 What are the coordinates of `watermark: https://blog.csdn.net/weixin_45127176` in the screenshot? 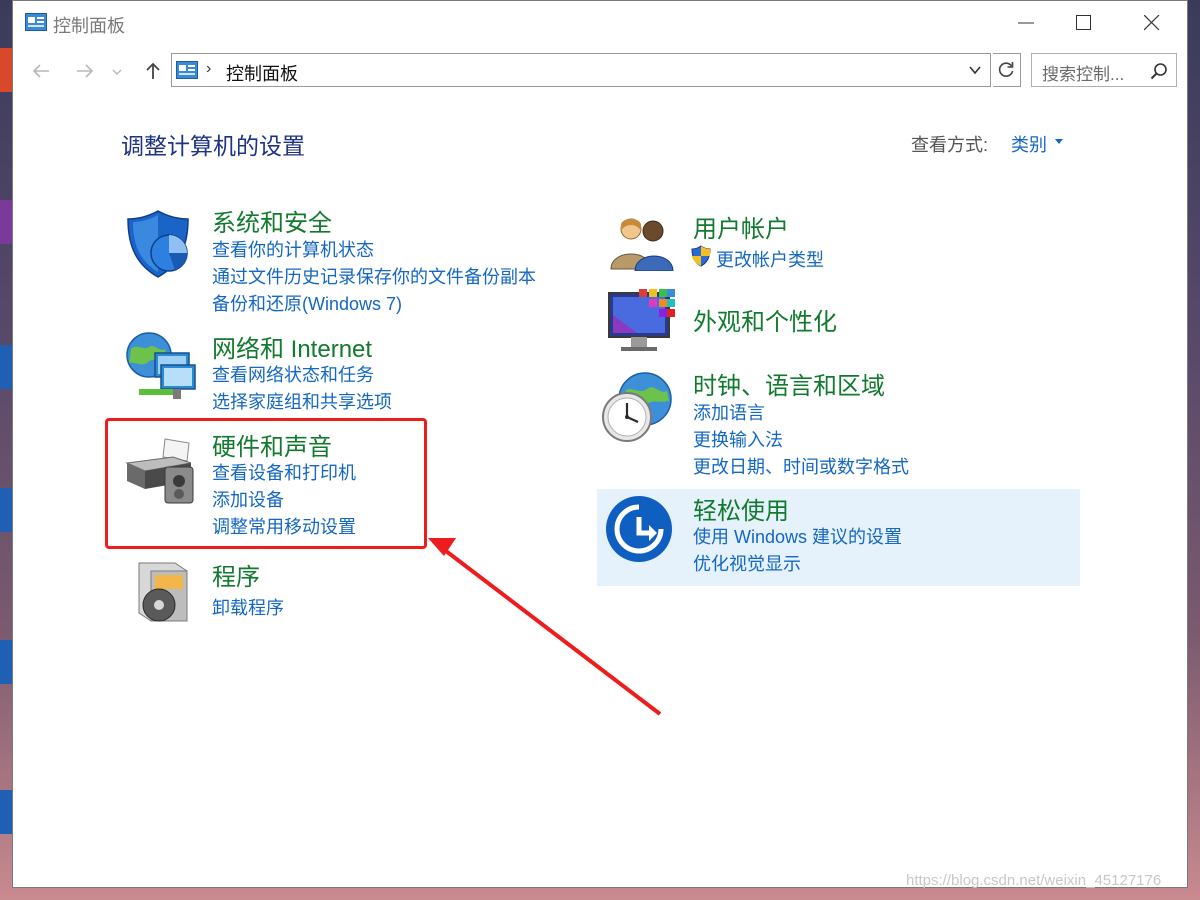 It's located at (1034, 880).